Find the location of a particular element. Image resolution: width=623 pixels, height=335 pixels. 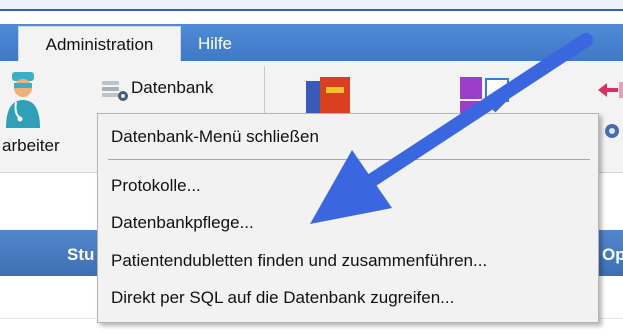

menu-item-close-database-menu: Datenbank-Menü schließen is located at coordinates (215, 137).